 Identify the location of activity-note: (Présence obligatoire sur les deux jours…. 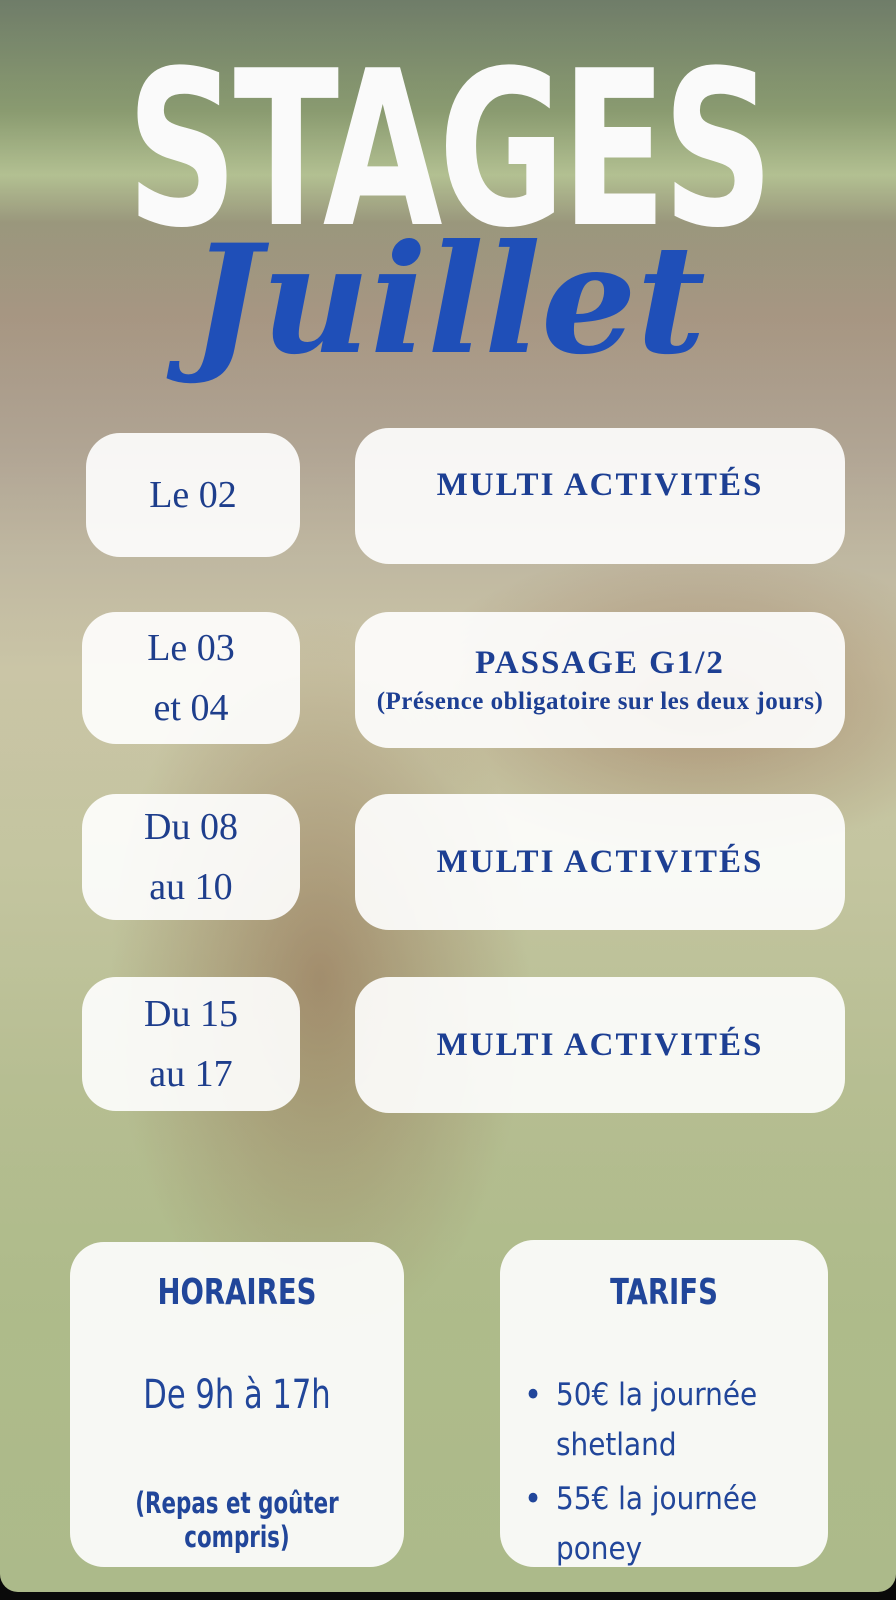
(600, 701).